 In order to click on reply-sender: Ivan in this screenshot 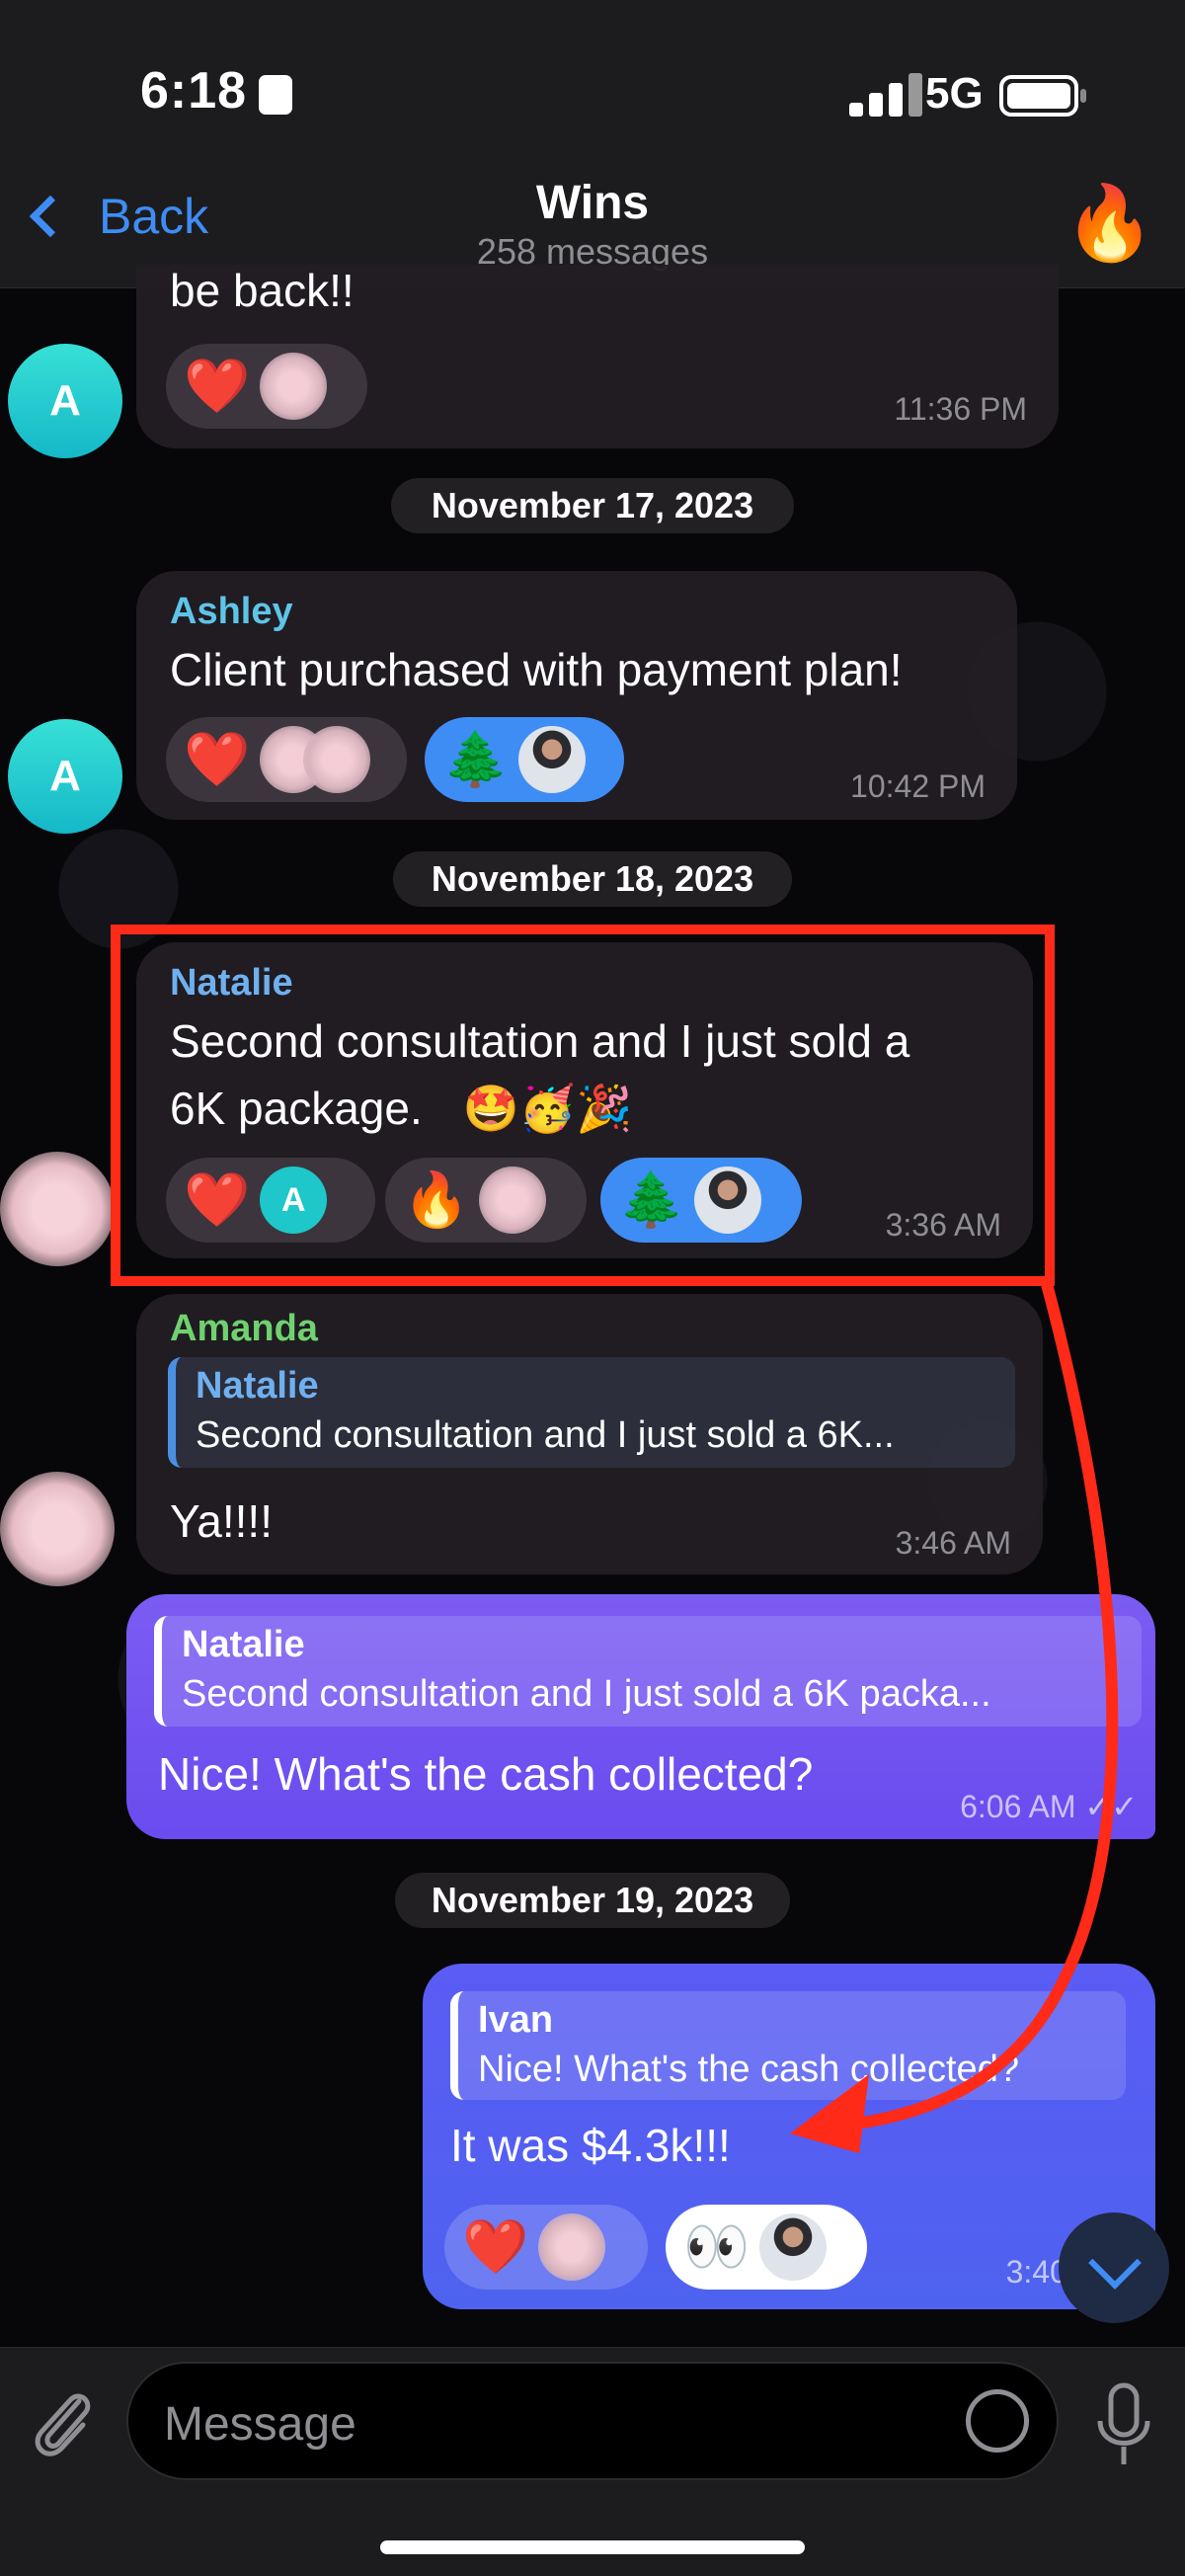, I will do `click(516, 2020)`.